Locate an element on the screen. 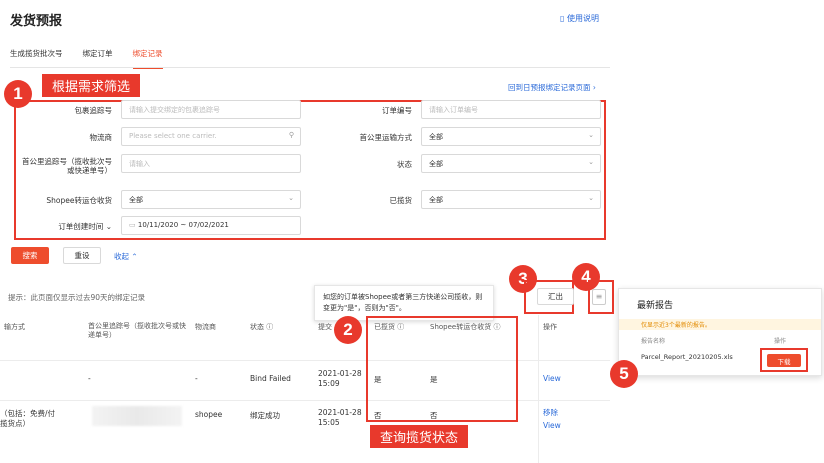 The image size is (824, 463). tab-bind-records: 绑定记录 is located at coordinates (147, 58).